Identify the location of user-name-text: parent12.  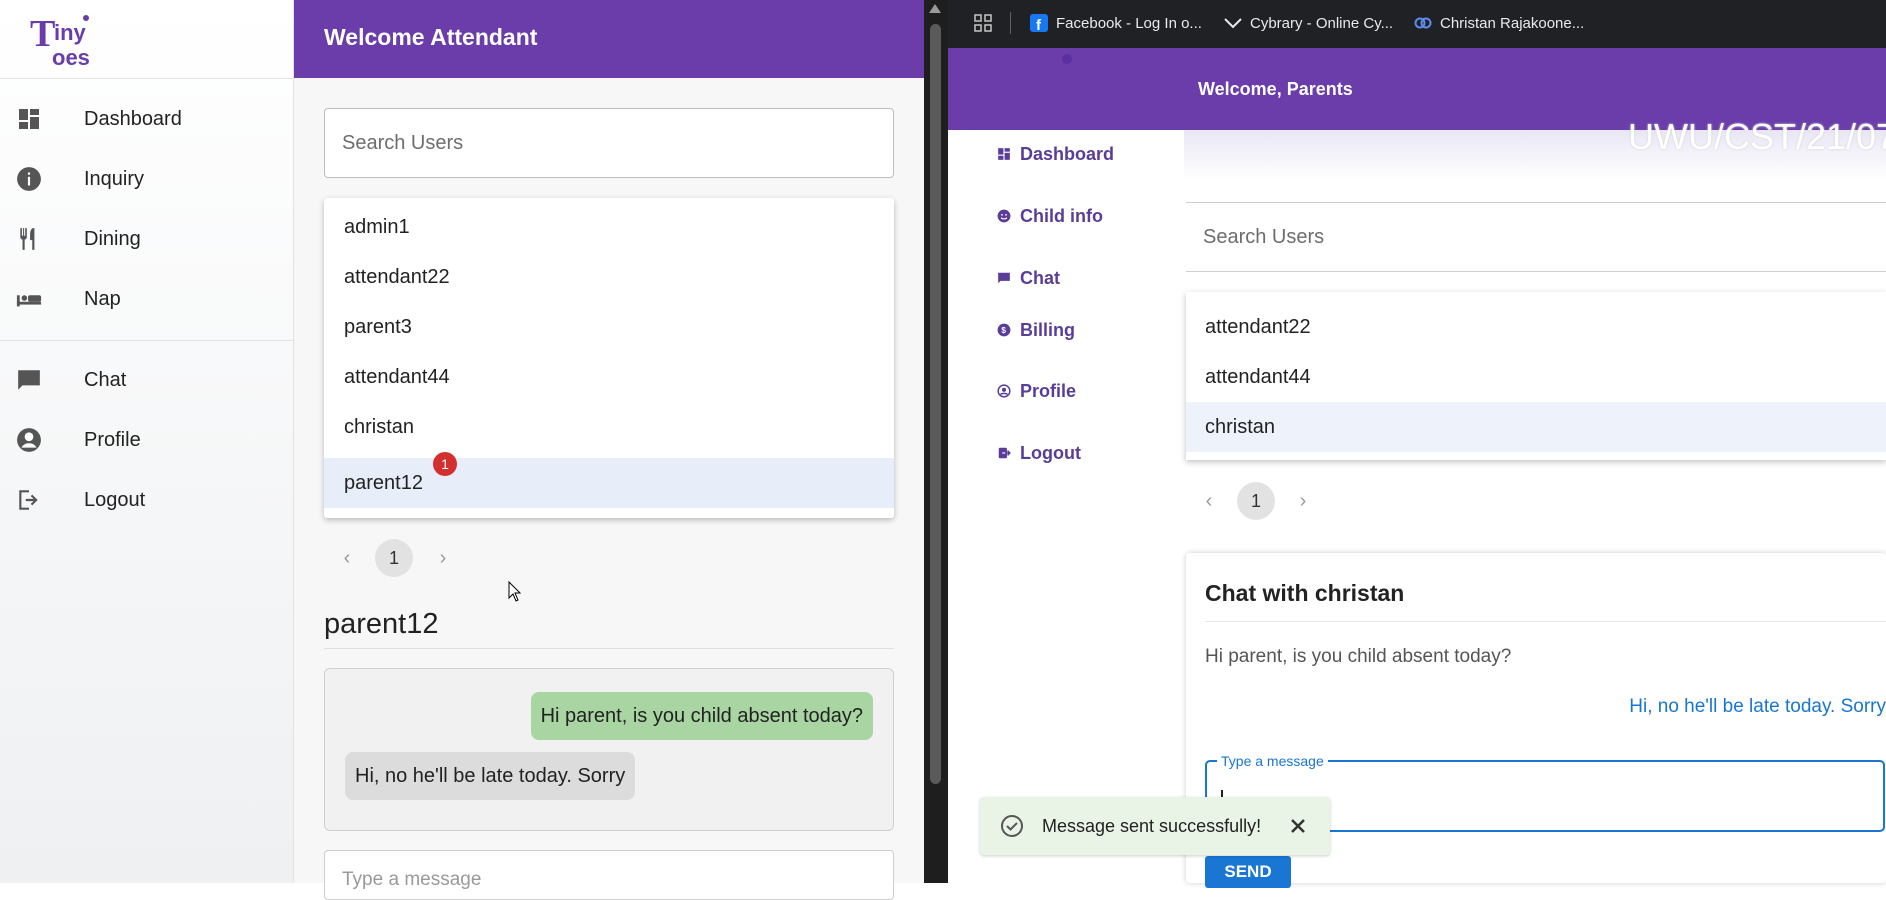
(383, 482).